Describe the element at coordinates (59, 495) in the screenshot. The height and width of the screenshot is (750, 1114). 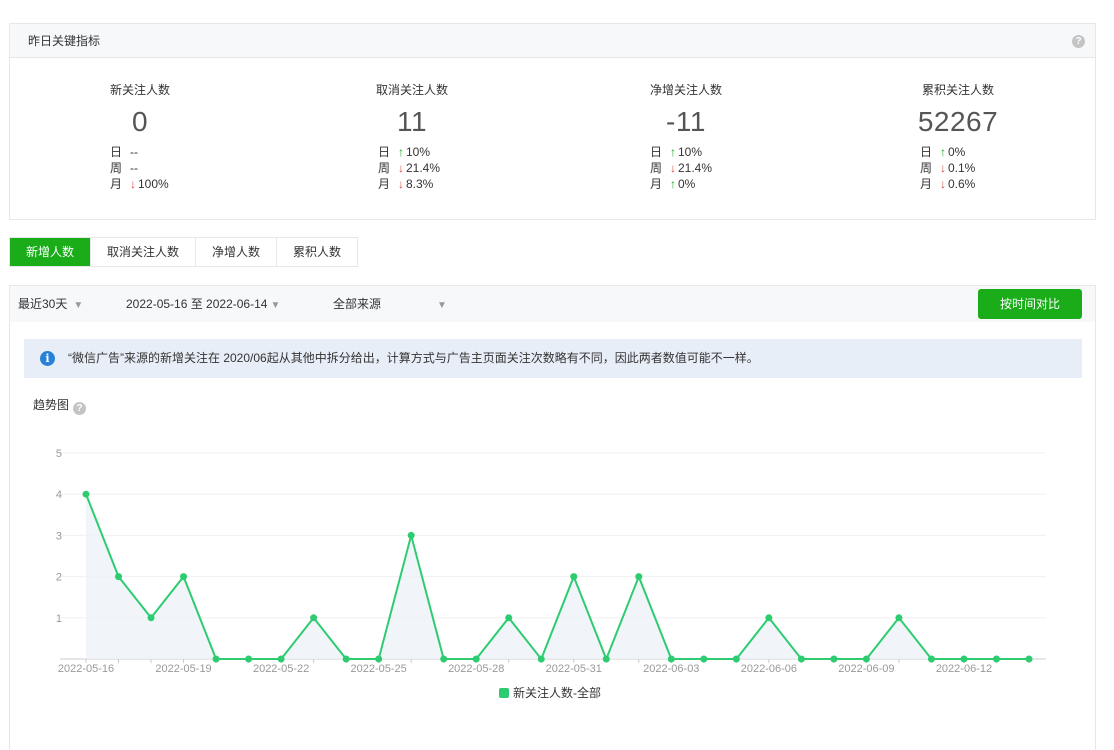
I see `y-tick-label: 4` at that location.